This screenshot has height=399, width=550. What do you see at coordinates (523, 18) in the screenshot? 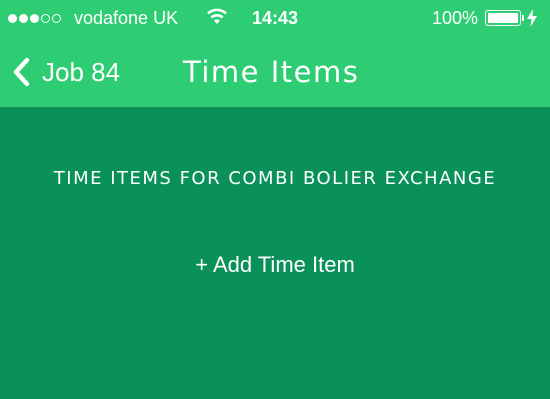
I see `battery-nub` at bounding box center [523, 18].